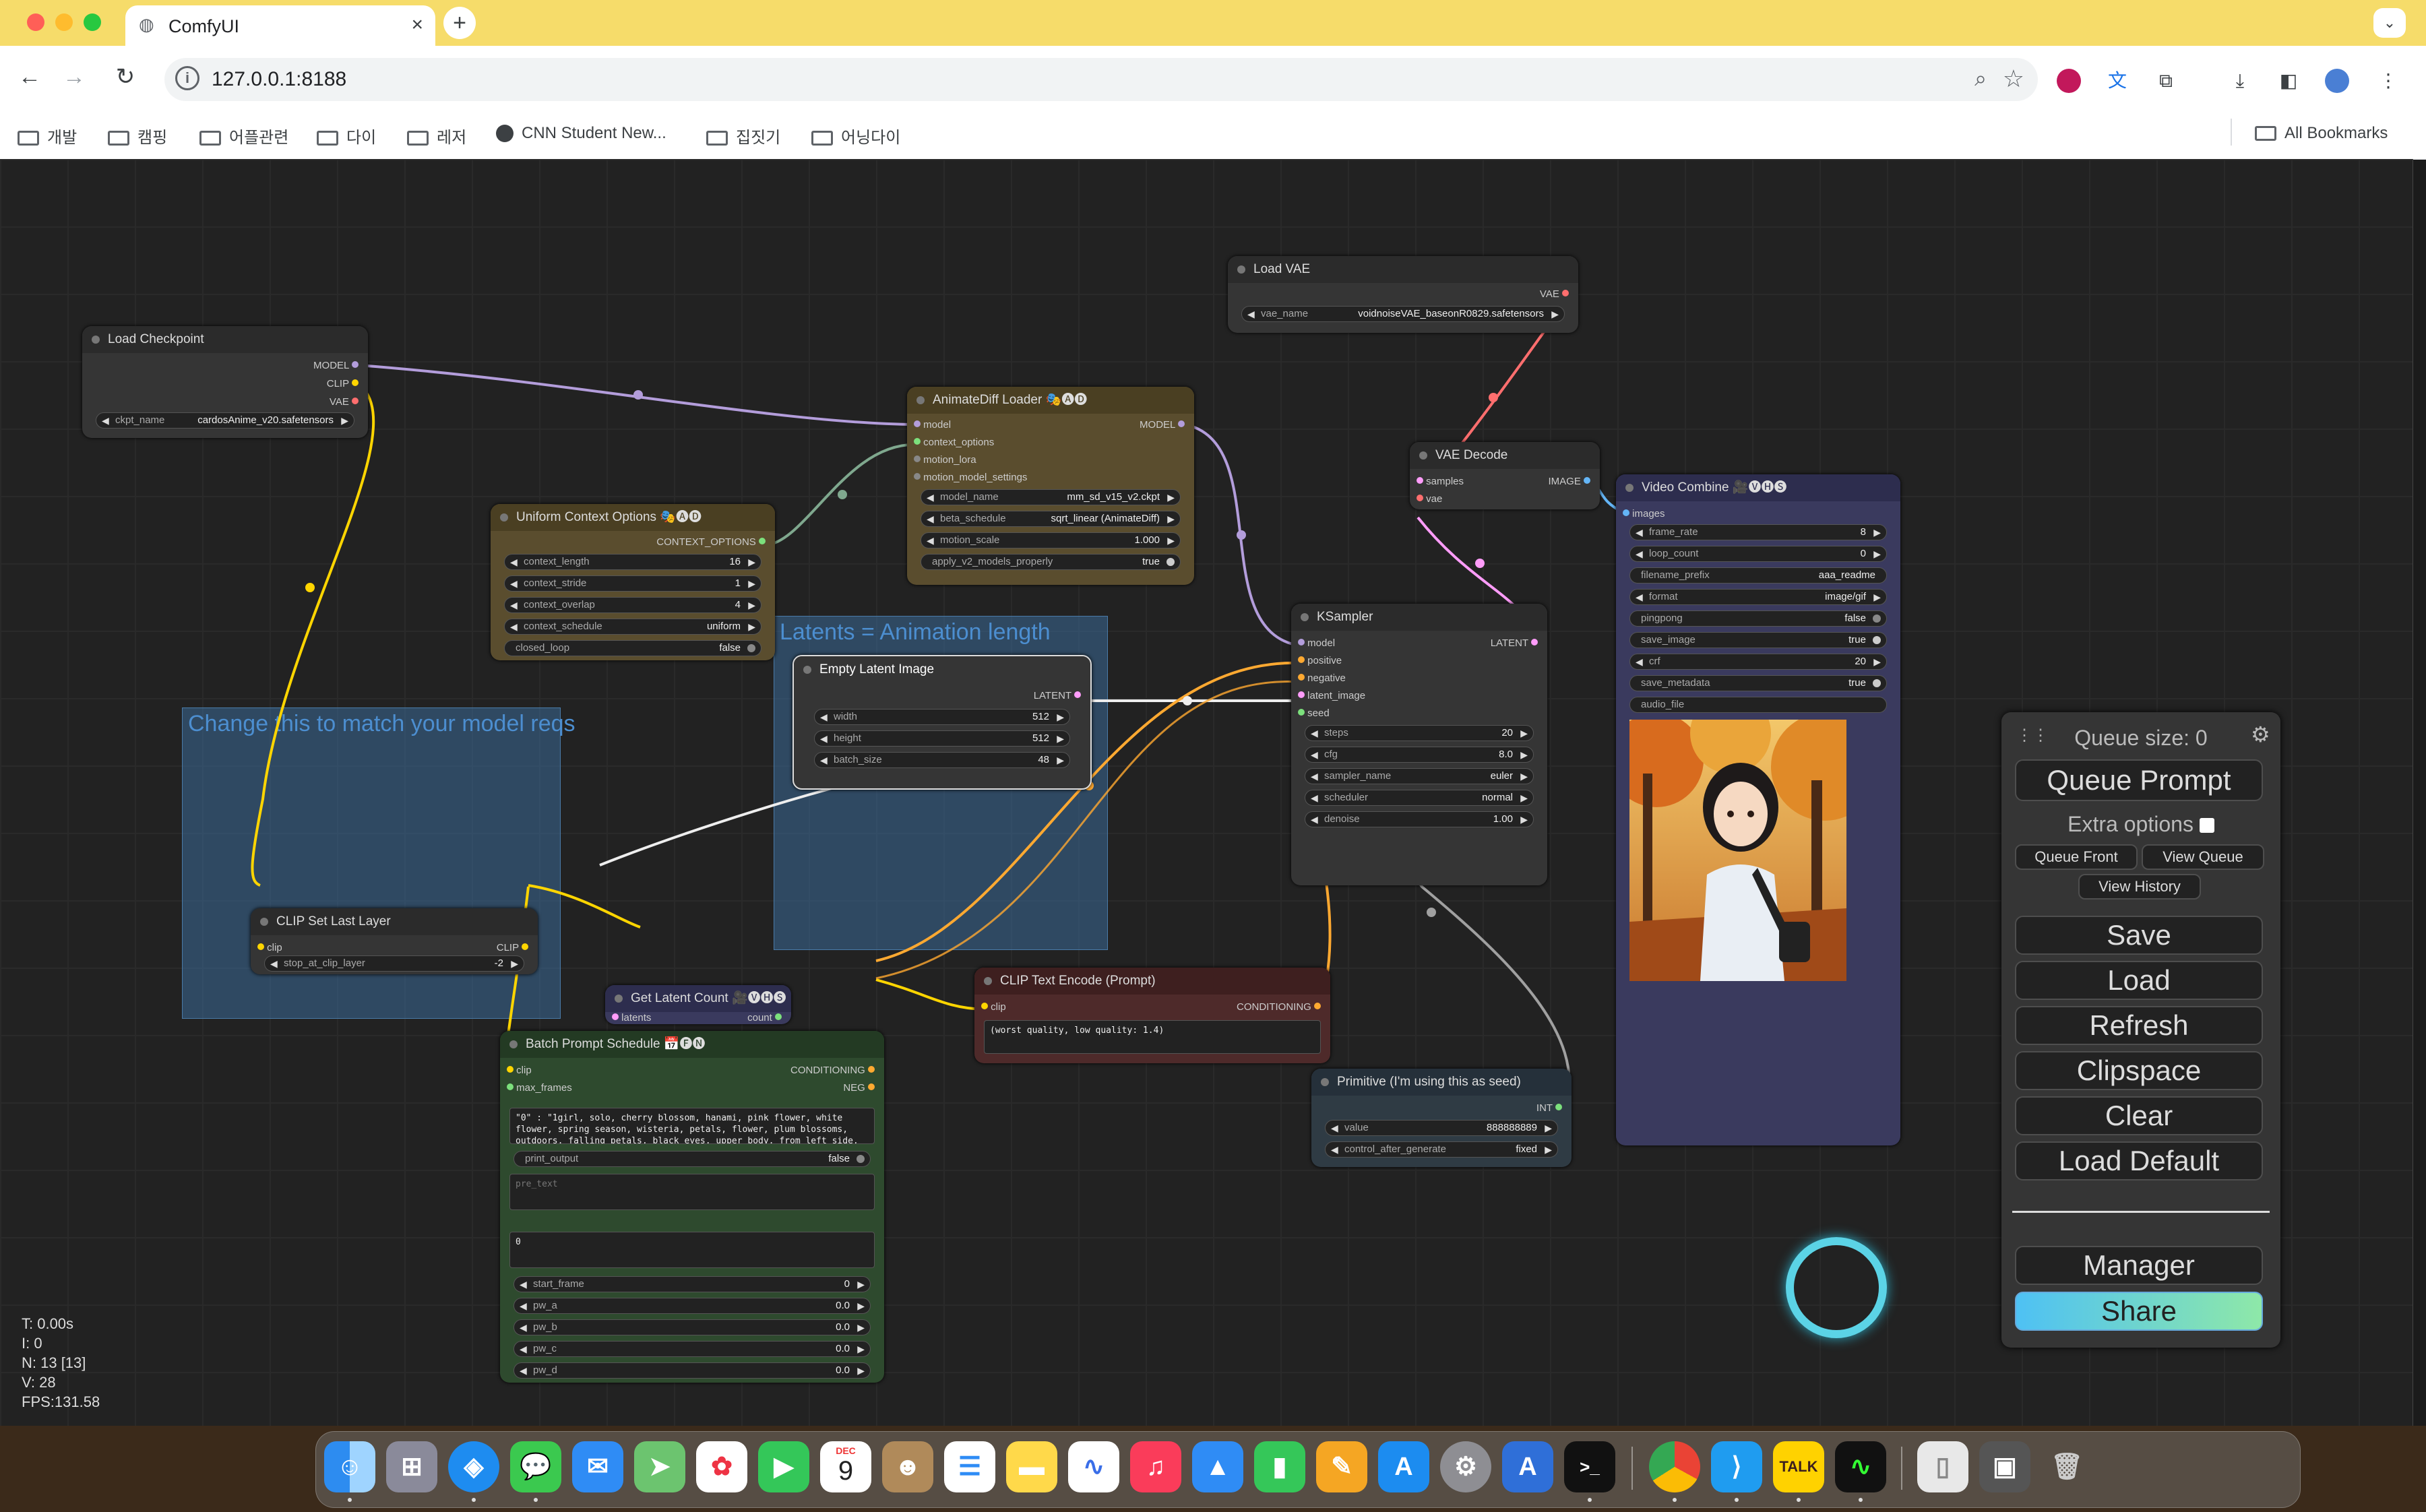  Describe the element at coordinates (1758, 532) in the screenshot. I see `frame-rate-number: ◀ frame_rate 8 ▶` at that location.